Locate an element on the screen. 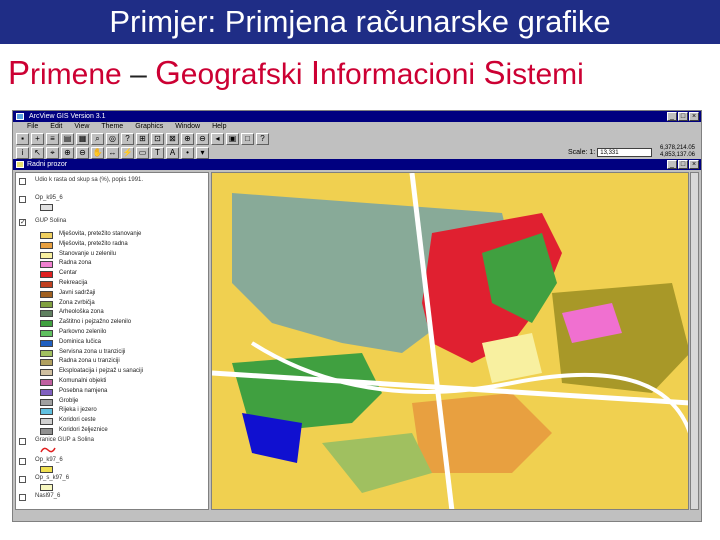 The height and width of the screenshot is (540, 720). menu-file: File is located at coordinates (32, 127).